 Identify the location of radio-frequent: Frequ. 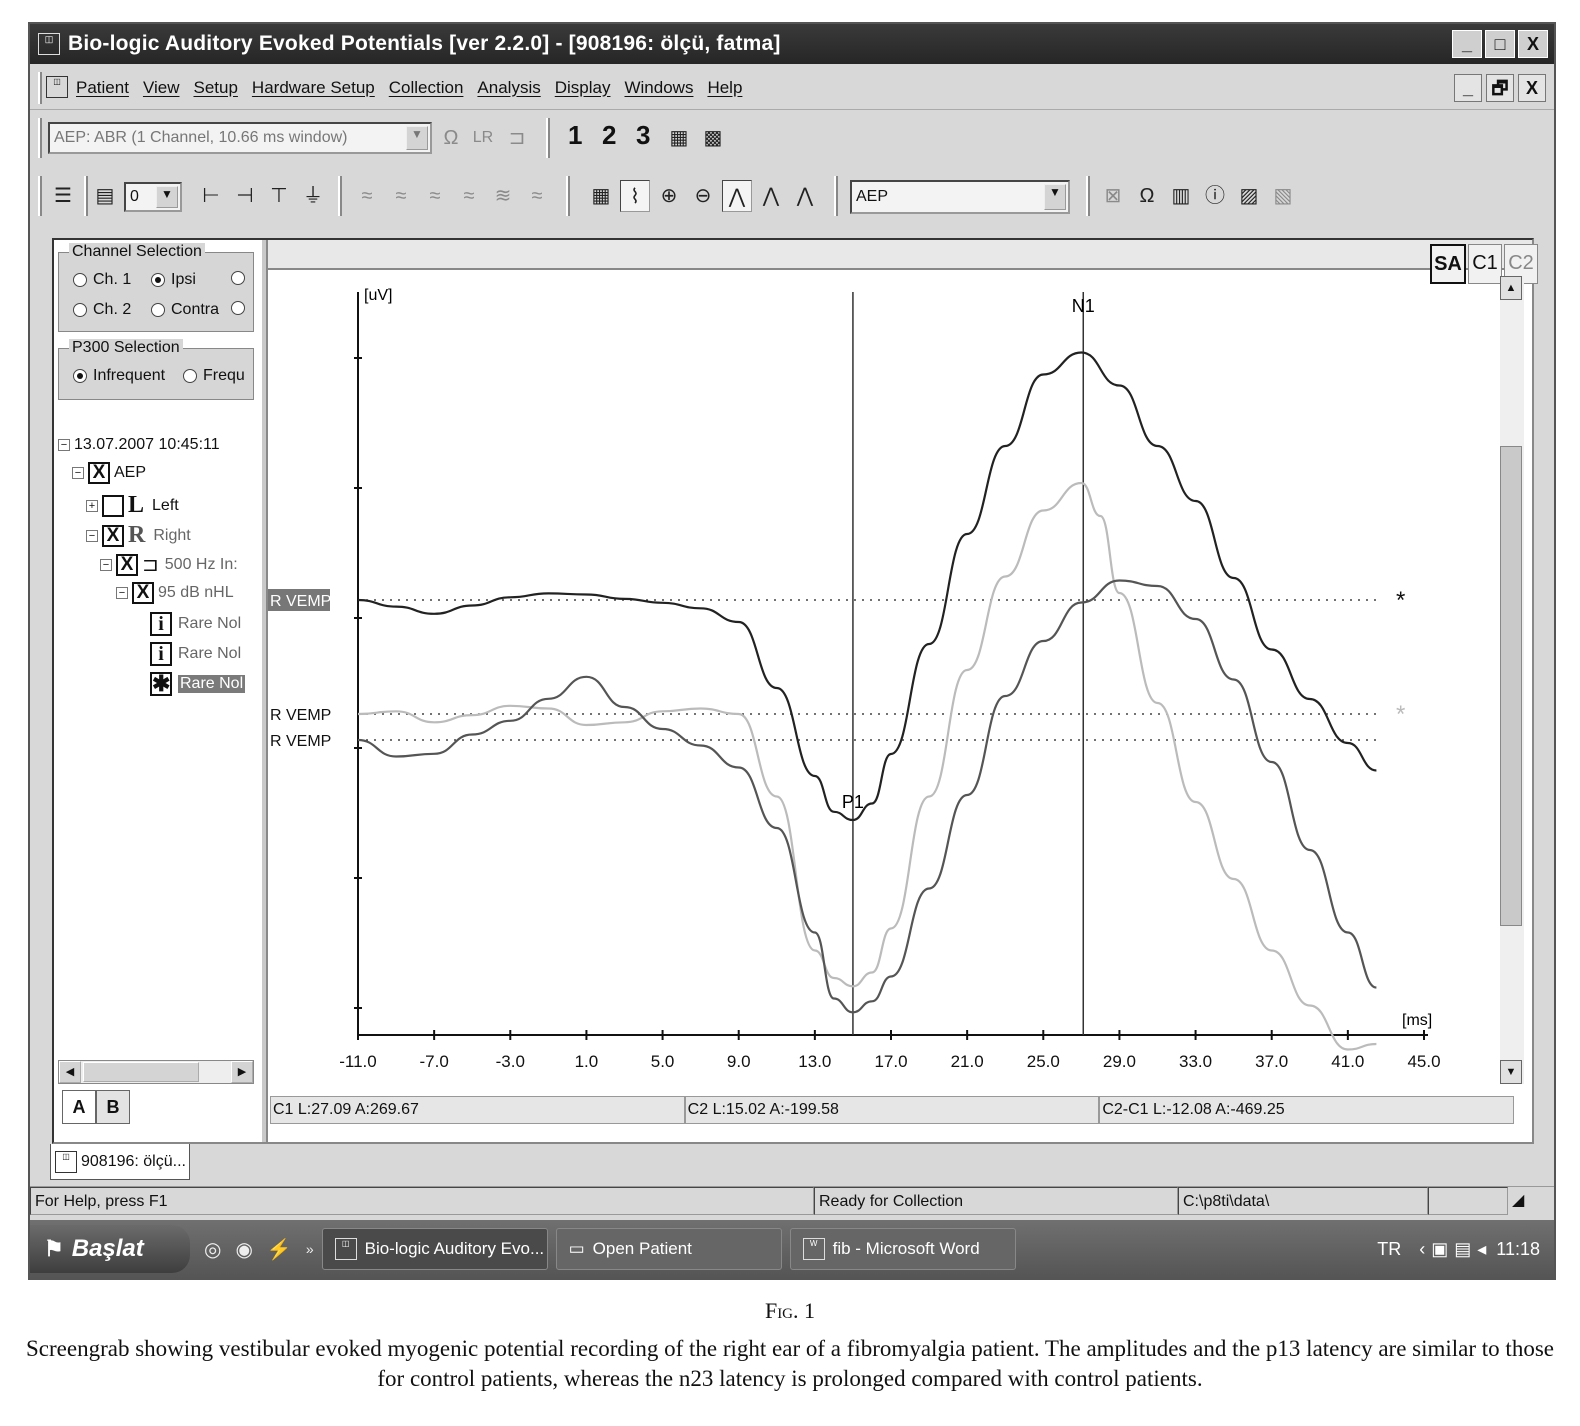
(218, 376).